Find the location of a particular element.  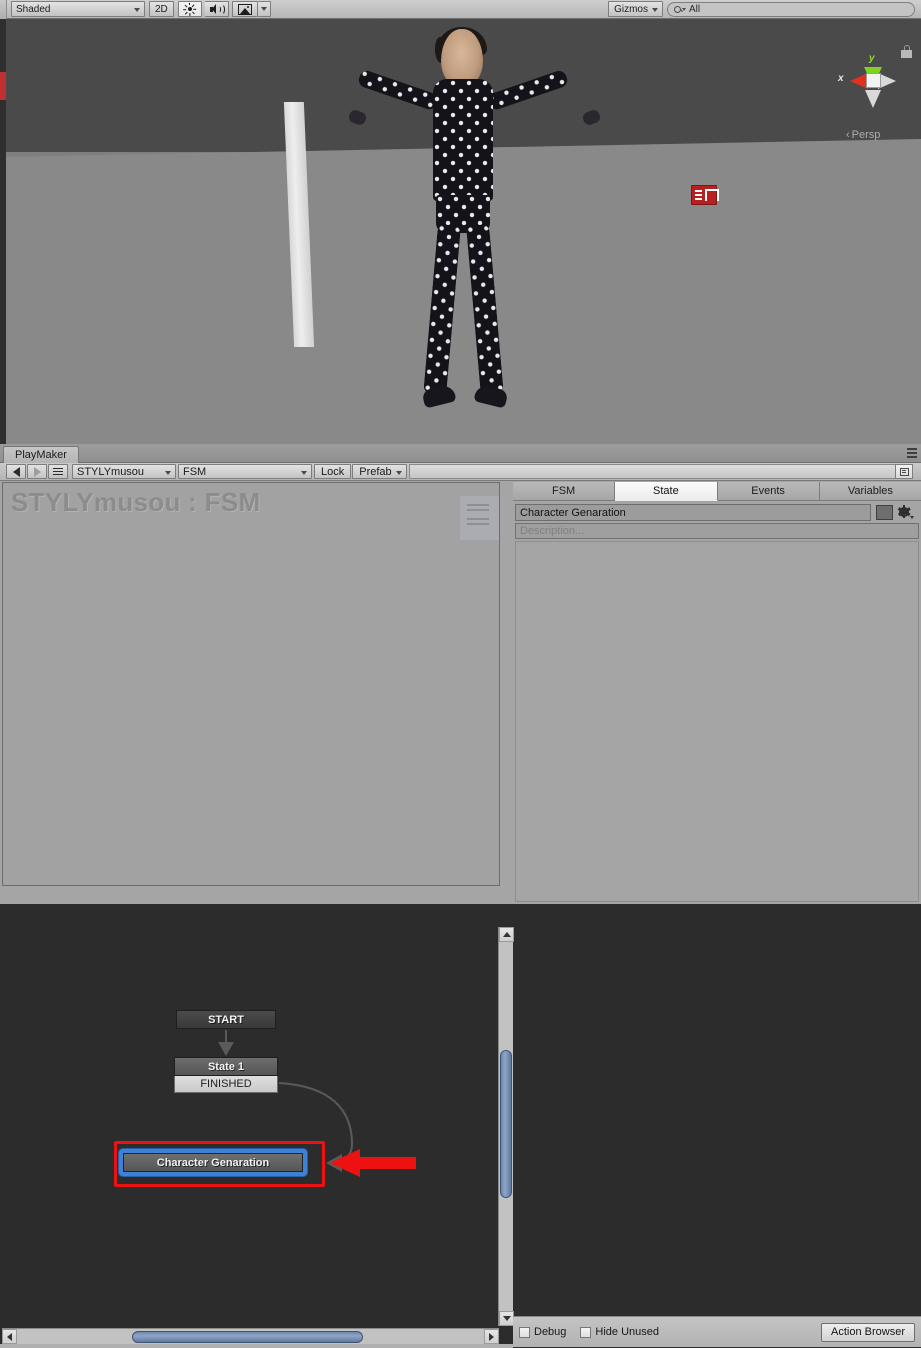

lock-button: Lock is located at coordinates (333, 471).